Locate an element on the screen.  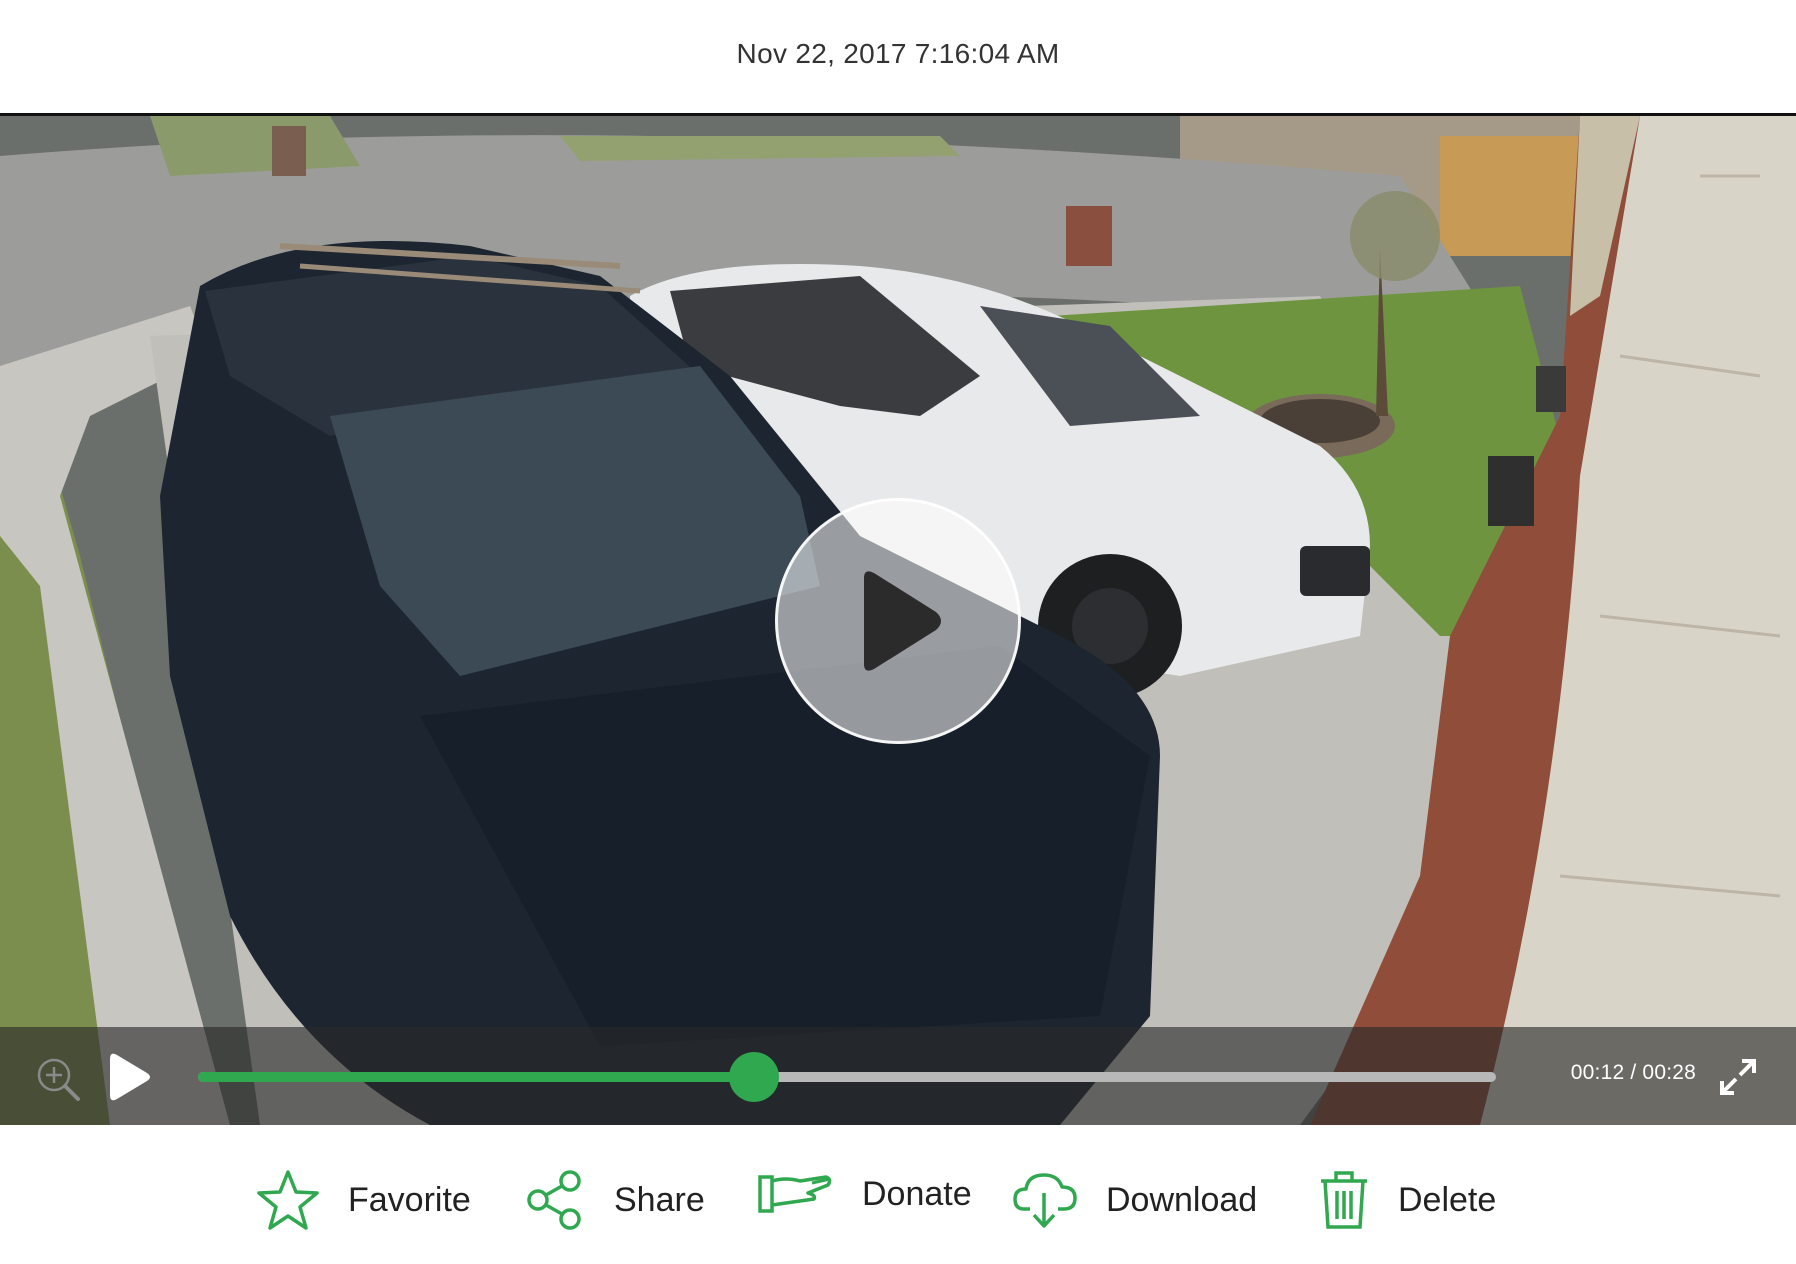
action-bar: Favorite Share Donate Download Delete is located at coordinates (898, 1194).